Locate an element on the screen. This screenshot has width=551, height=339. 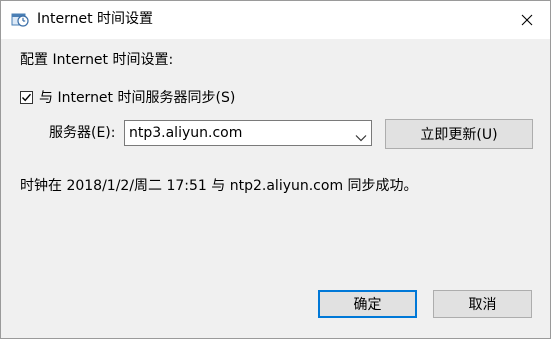
sync-checkbox-label: 与 Internet 时间服务器同步(S) is located at coordinates (137, 98).